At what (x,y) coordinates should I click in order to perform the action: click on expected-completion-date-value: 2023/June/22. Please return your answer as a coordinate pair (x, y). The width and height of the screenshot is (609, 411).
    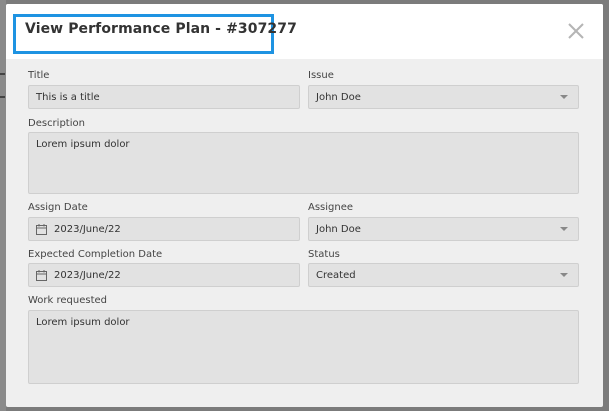
    Looking at the image, I should click on (87, 275).